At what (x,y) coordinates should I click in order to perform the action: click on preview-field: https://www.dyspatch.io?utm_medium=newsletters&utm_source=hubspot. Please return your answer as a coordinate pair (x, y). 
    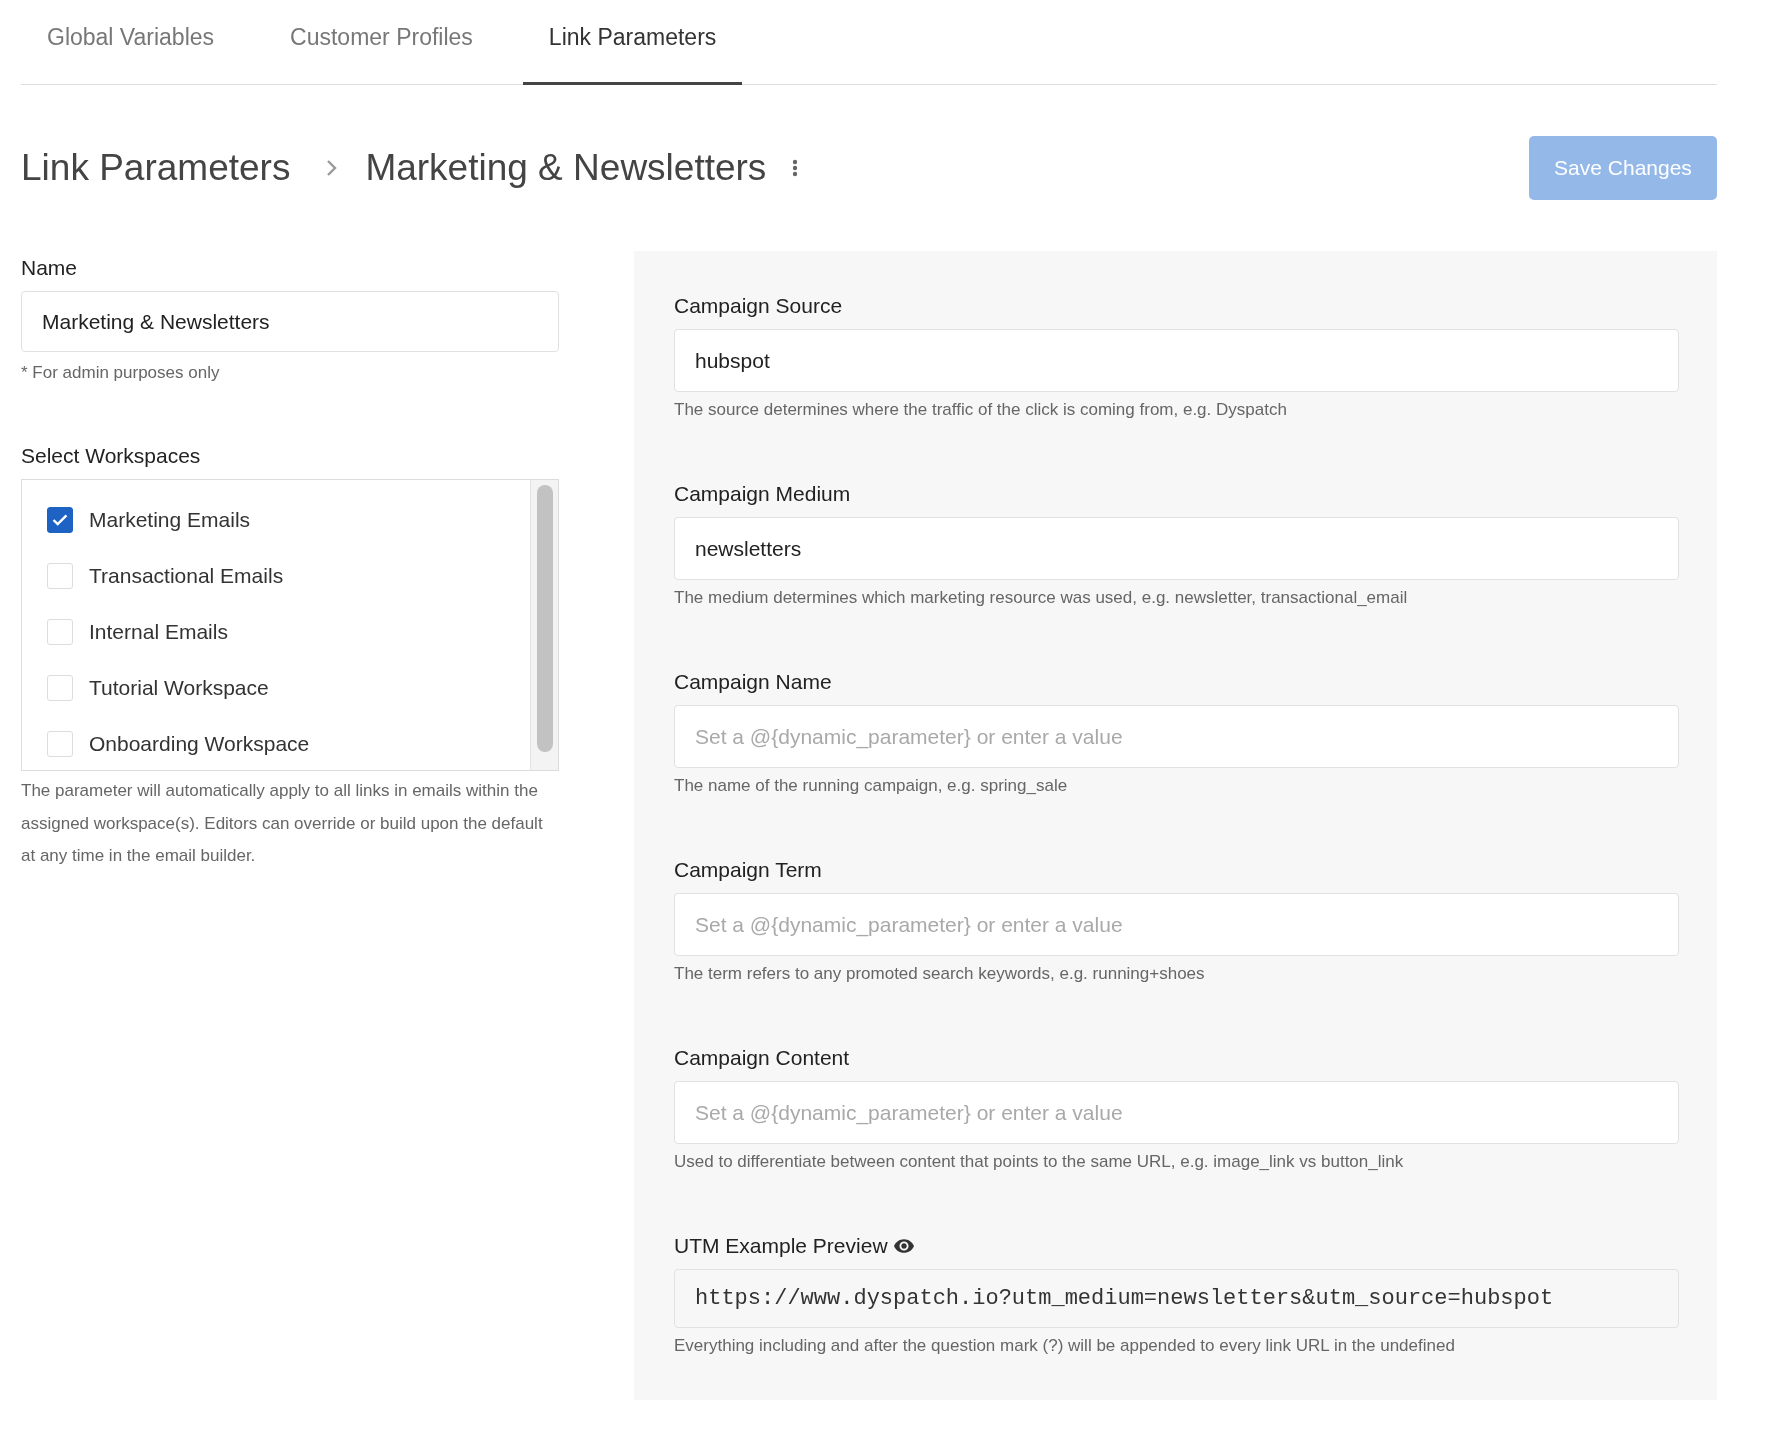
    Looking at the image, I should click on (1176, 1298).